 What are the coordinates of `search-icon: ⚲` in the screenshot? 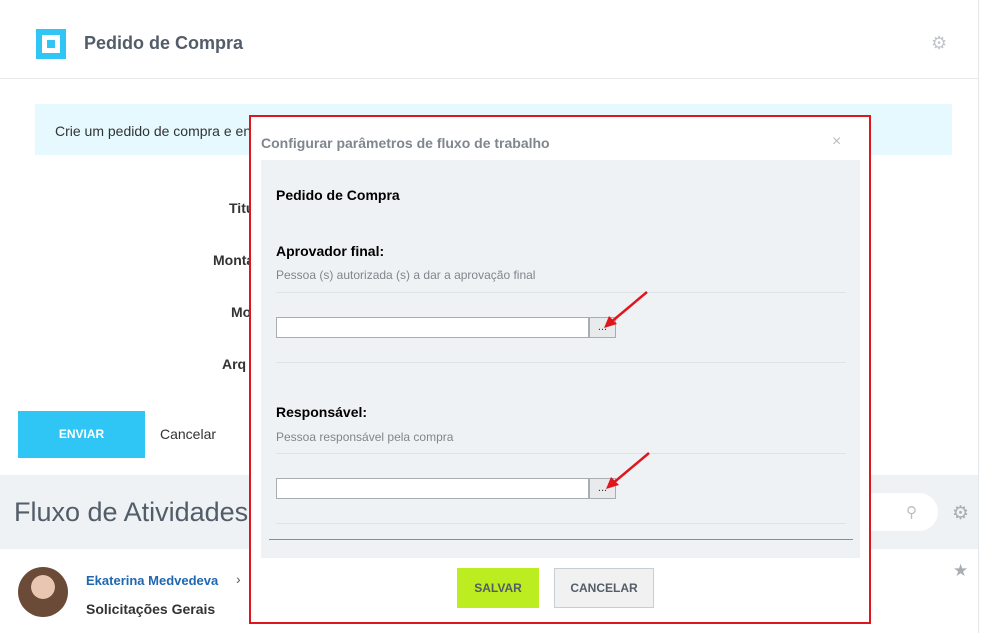 It's located at (911, 512).